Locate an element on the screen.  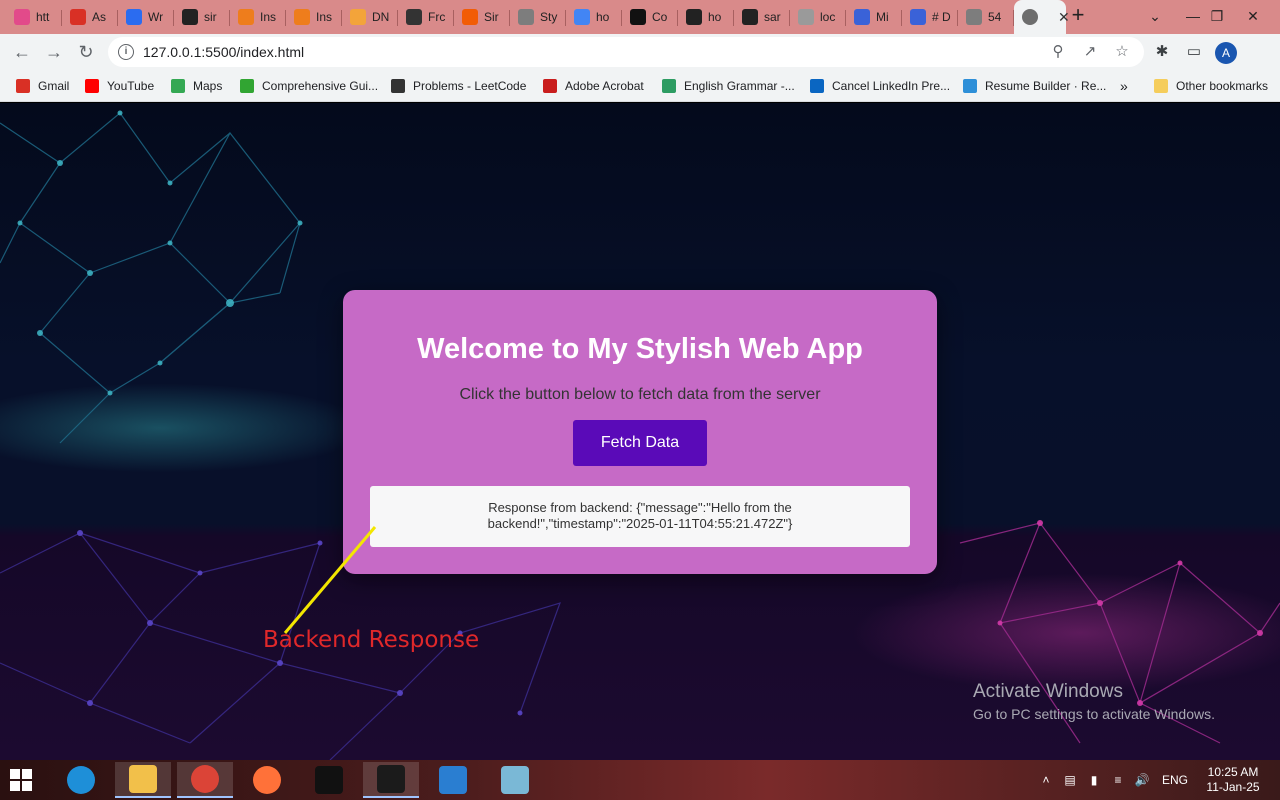
ab-icon is located at coordinates (638, 17).